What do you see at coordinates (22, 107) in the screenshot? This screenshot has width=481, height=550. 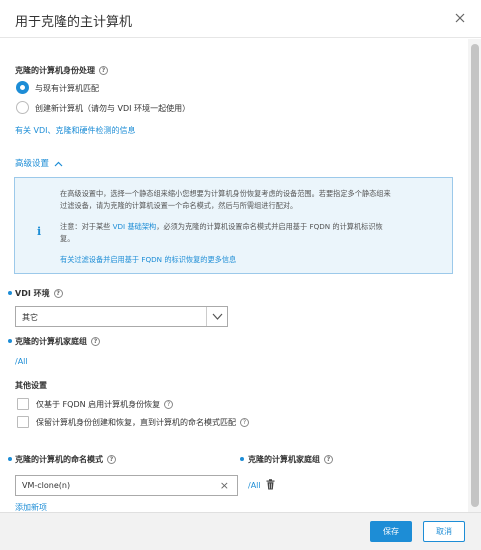 I see `radio-create-new` at bounding box center [22, 107].